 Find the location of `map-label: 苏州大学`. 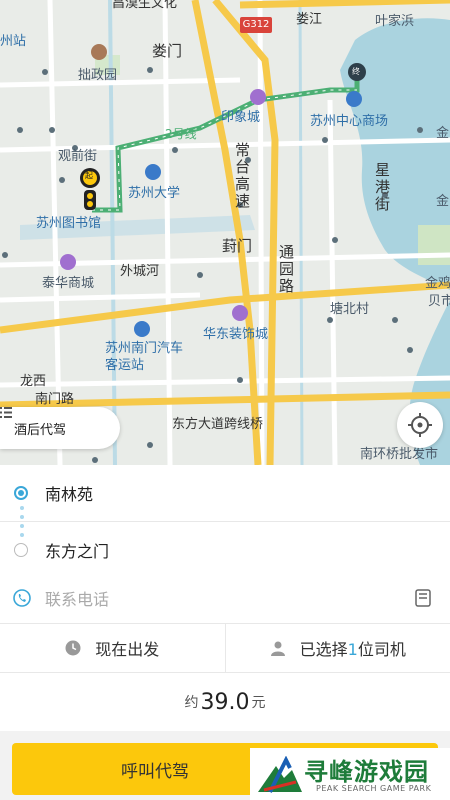

map-label: 苏州大学 is located at coordinates (154, 193).